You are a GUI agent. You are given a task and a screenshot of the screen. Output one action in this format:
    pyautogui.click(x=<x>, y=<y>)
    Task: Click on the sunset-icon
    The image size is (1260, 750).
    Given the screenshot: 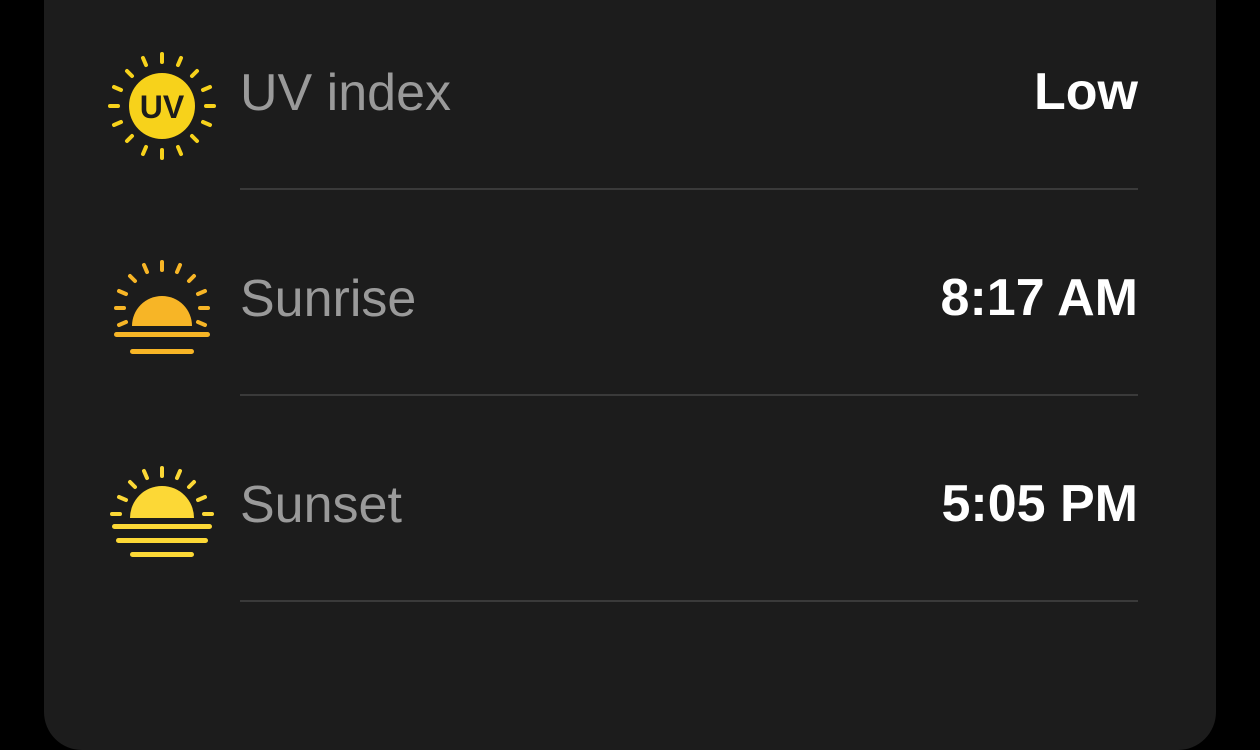 What is the action you would take?
    pyautogui.click(x=162, y=518)
    